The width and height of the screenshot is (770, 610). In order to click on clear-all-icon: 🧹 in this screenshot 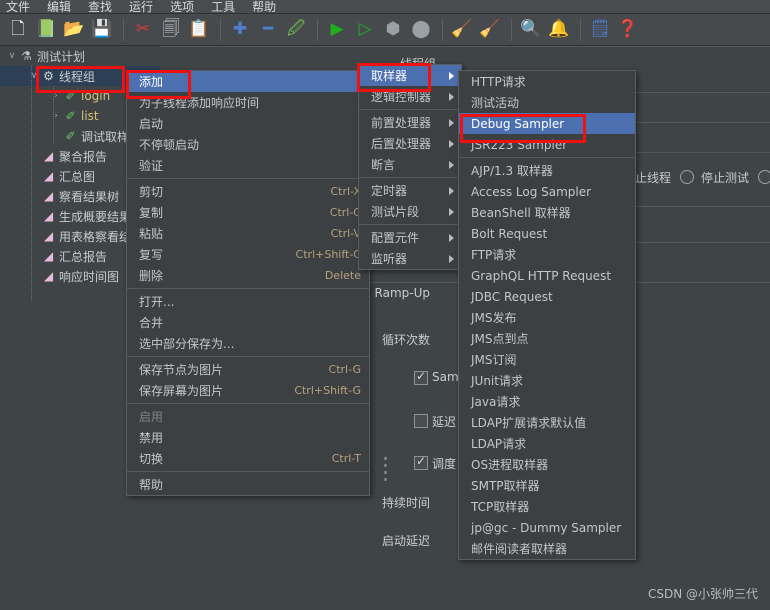, I will do `click(490, 30)`.